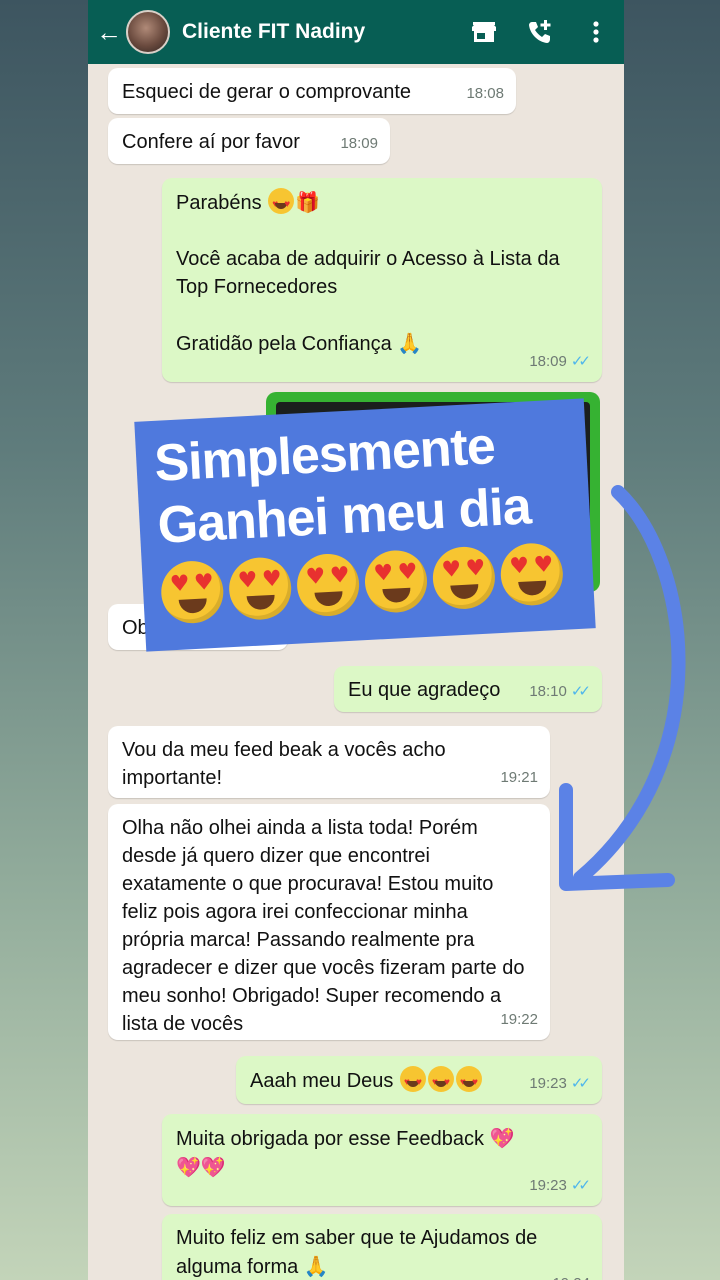 This screenshot has height=1280, width=720. I want to click on back-arrow-icon: ←, so click(109, 32).